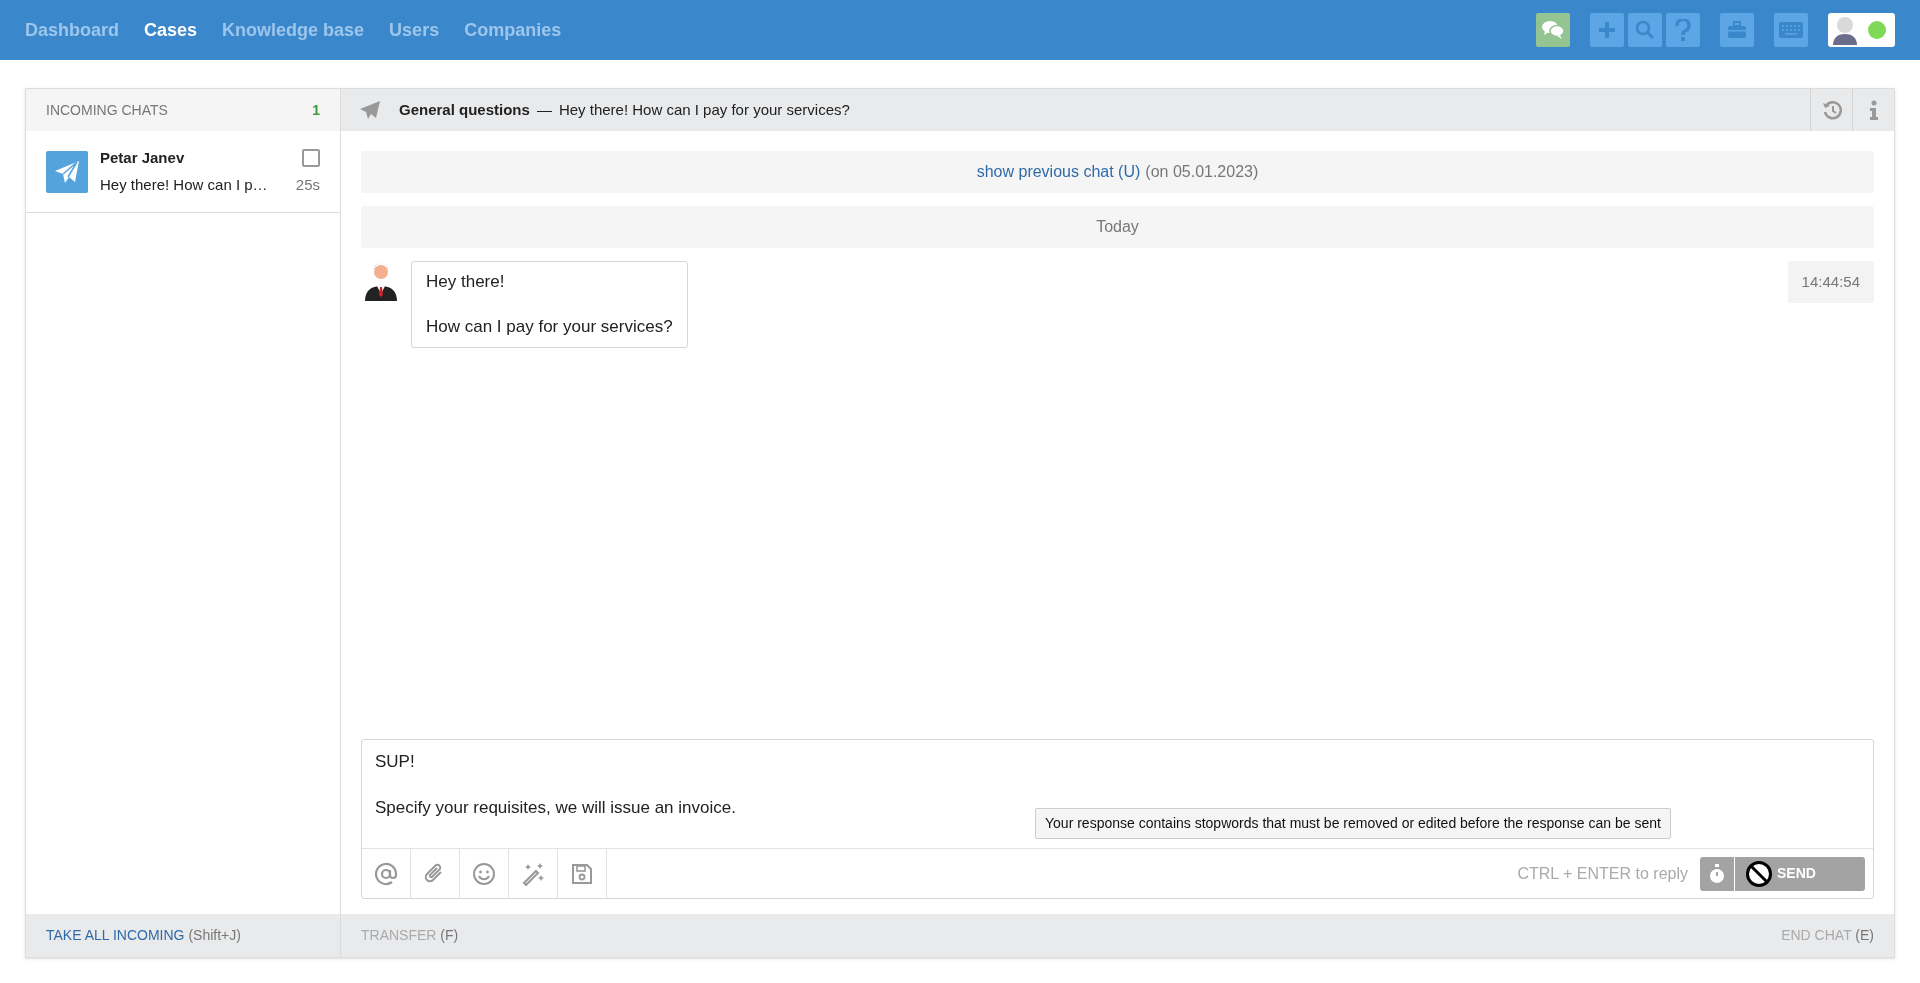 This screenshot has height=983, width=1920. I want to click on avatar-icon, so click(1845, 30).